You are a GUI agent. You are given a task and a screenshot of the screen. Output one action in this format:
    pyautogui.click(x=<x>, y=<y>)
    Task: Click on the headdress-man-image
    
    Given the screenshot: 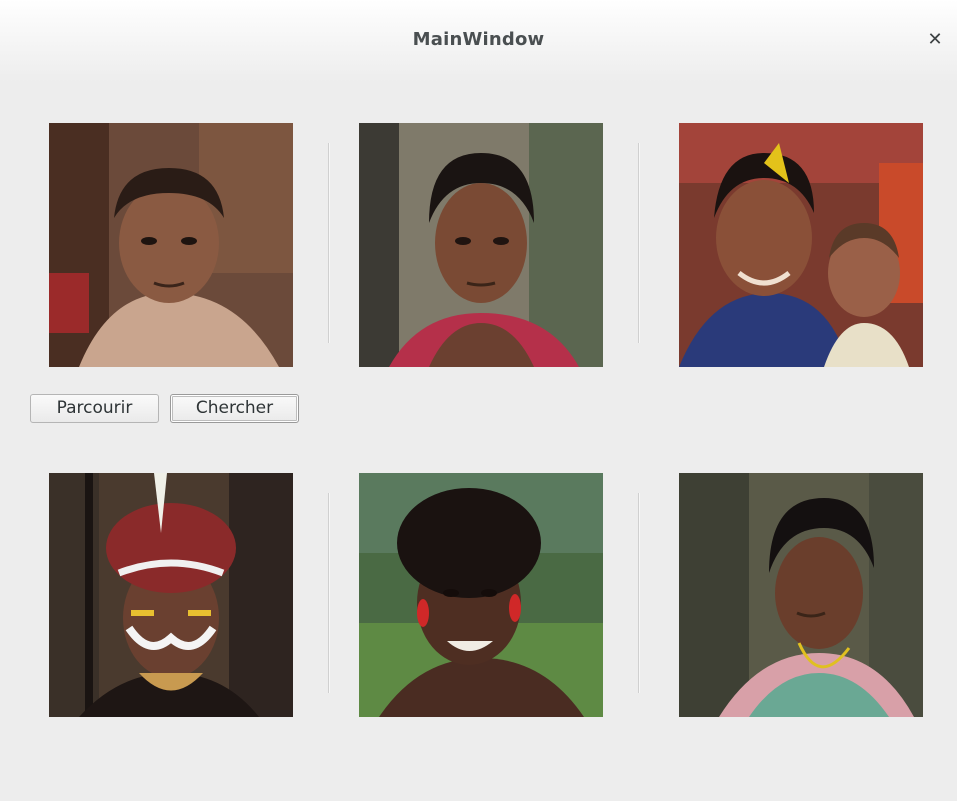 What is the action you would take?
    pyautogui.click(x=171, y=595)
    